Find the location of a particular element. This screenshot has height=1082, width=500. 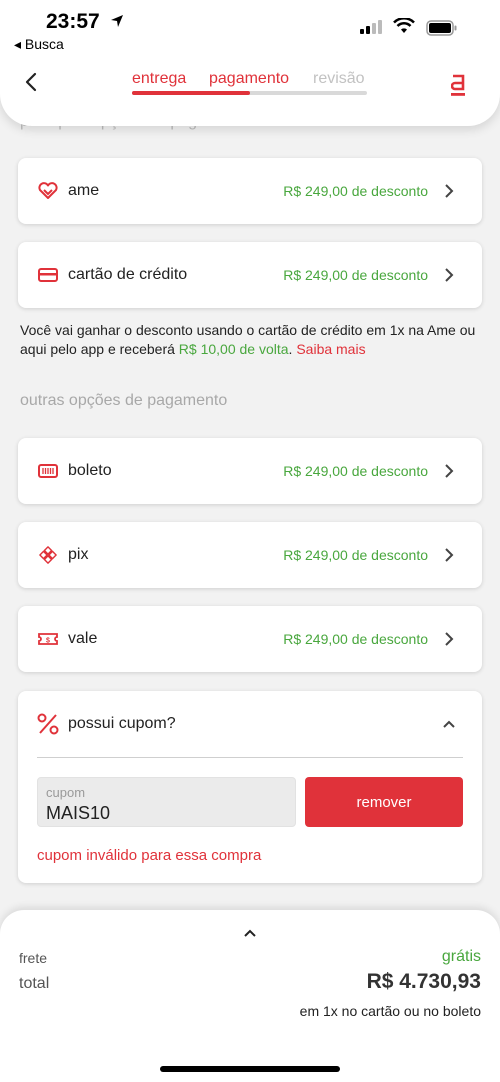

payment-option-vale: $ vale R$ 249,00 de desconto is located at coordinates (250, 639).